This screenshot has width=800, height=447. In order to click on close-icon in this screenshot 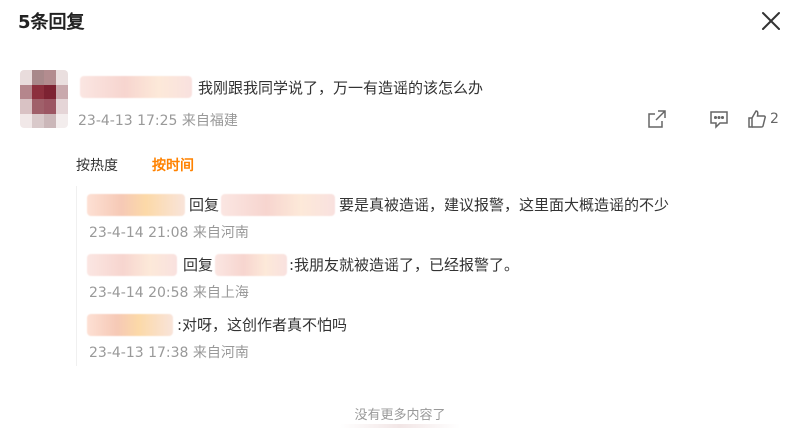, I will do `click(771, 21)`.